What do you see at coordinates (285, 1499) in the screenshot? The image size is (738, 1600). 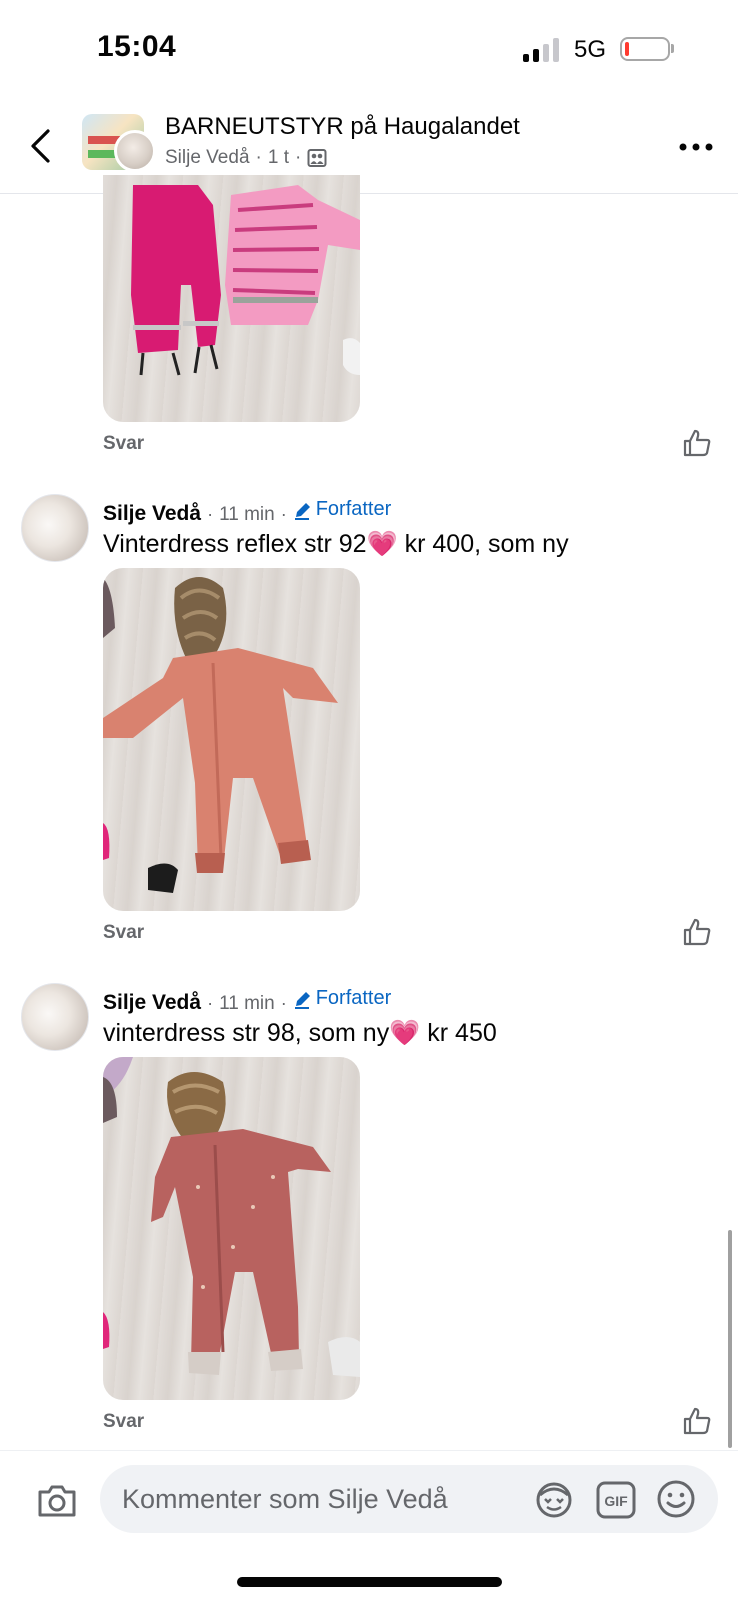 I see `comment-input-placeholder: Kommenter som Silje Vedå` at bounding box center [285, 1499].